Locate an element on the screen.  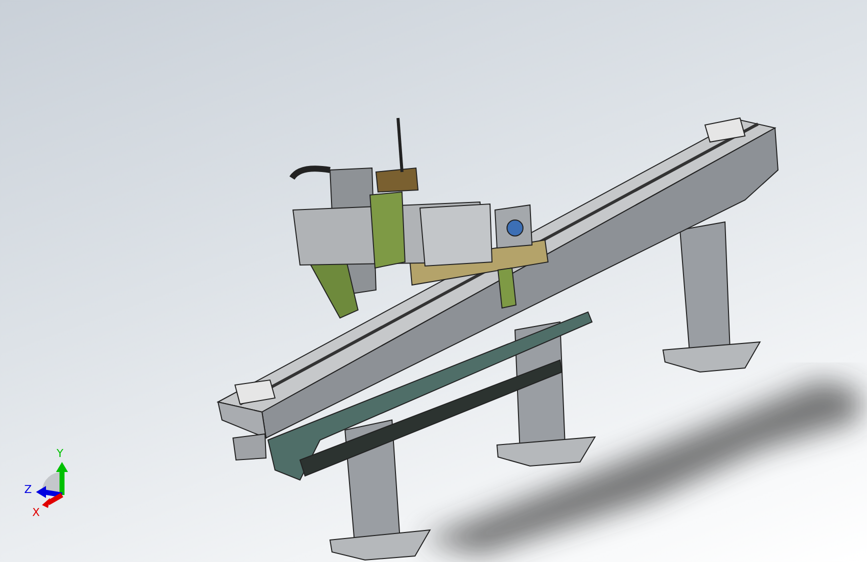
axis-triad-icon is located at coordinates (52, 485).